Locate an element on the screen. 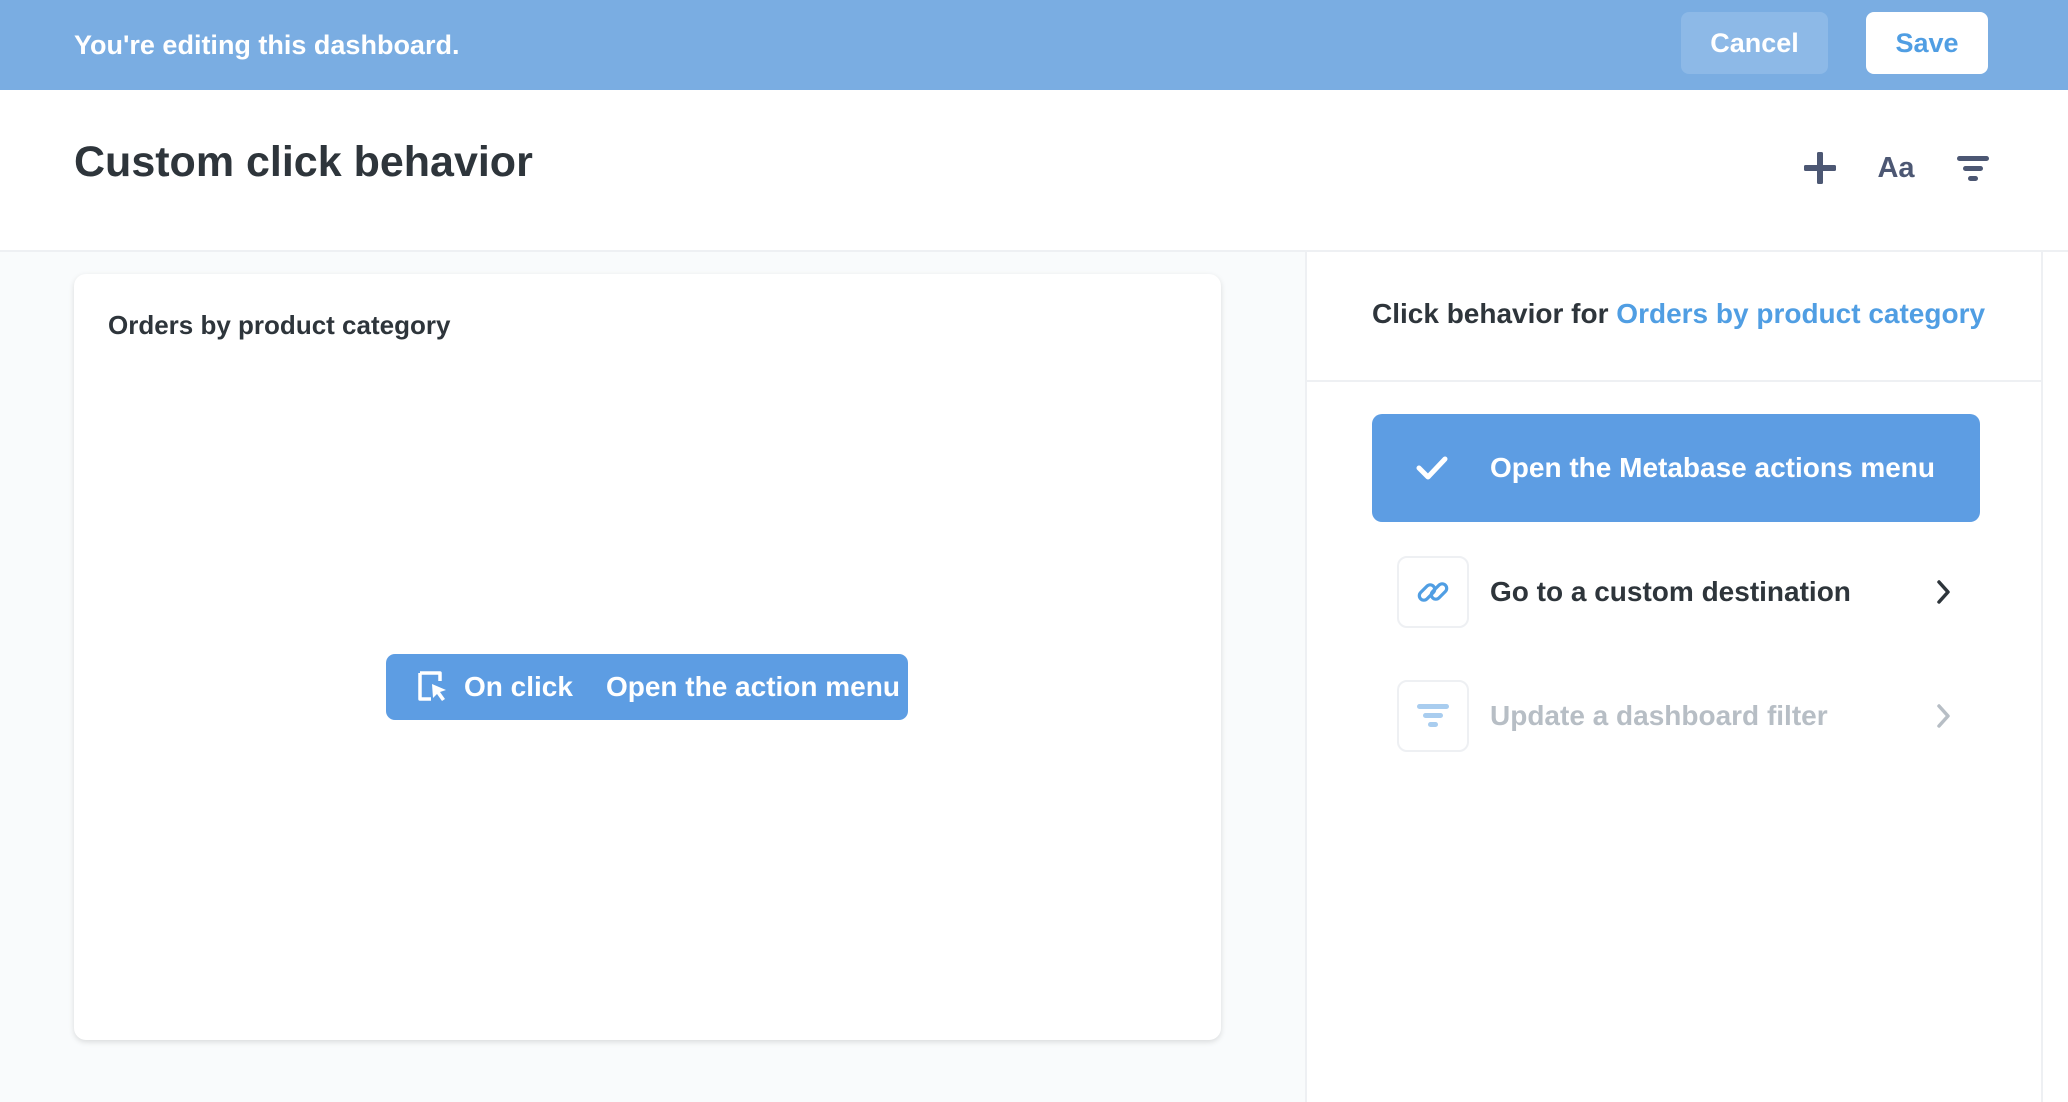 The width and height of the screenshot is (2068, 1102). option-update-dashboard-filter: Update a dashboard filter is located at coordinates (1677, 716).